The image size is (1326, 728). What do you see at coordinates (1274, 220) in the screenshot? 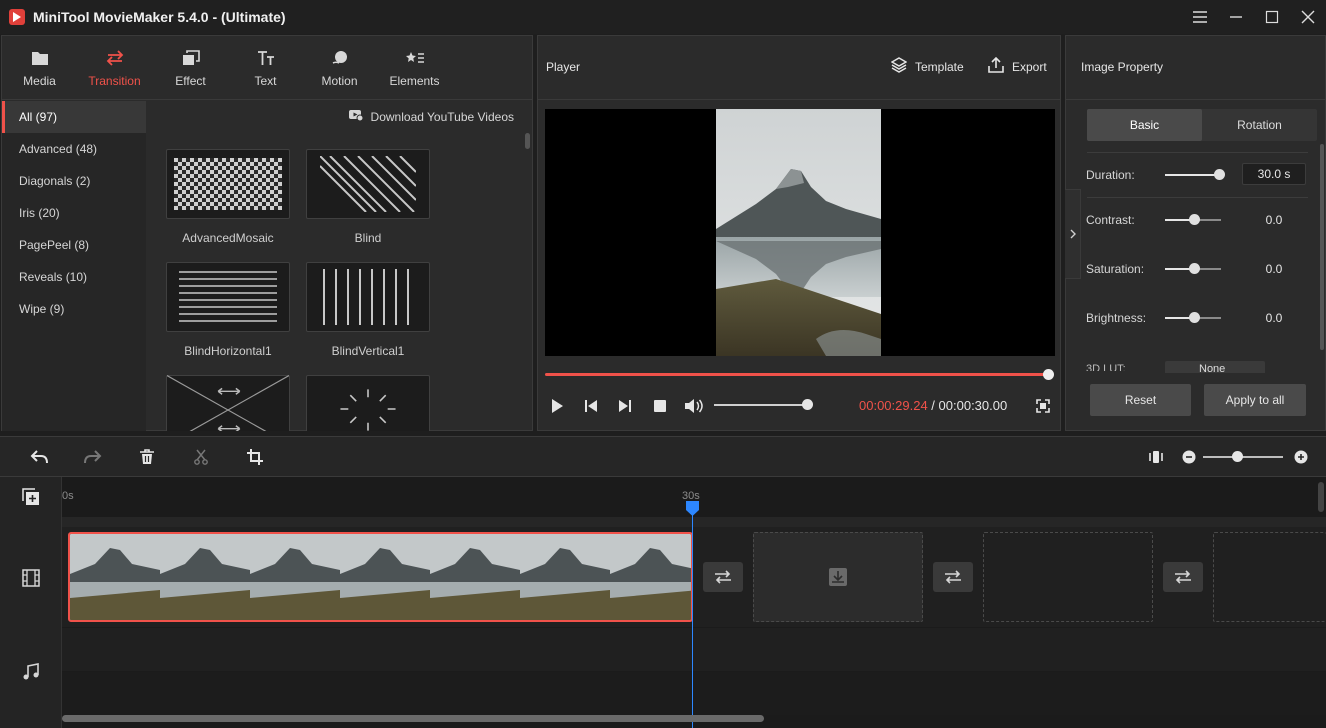
I see `contrast-value: 0.0` at bounding box center [1274, 220].